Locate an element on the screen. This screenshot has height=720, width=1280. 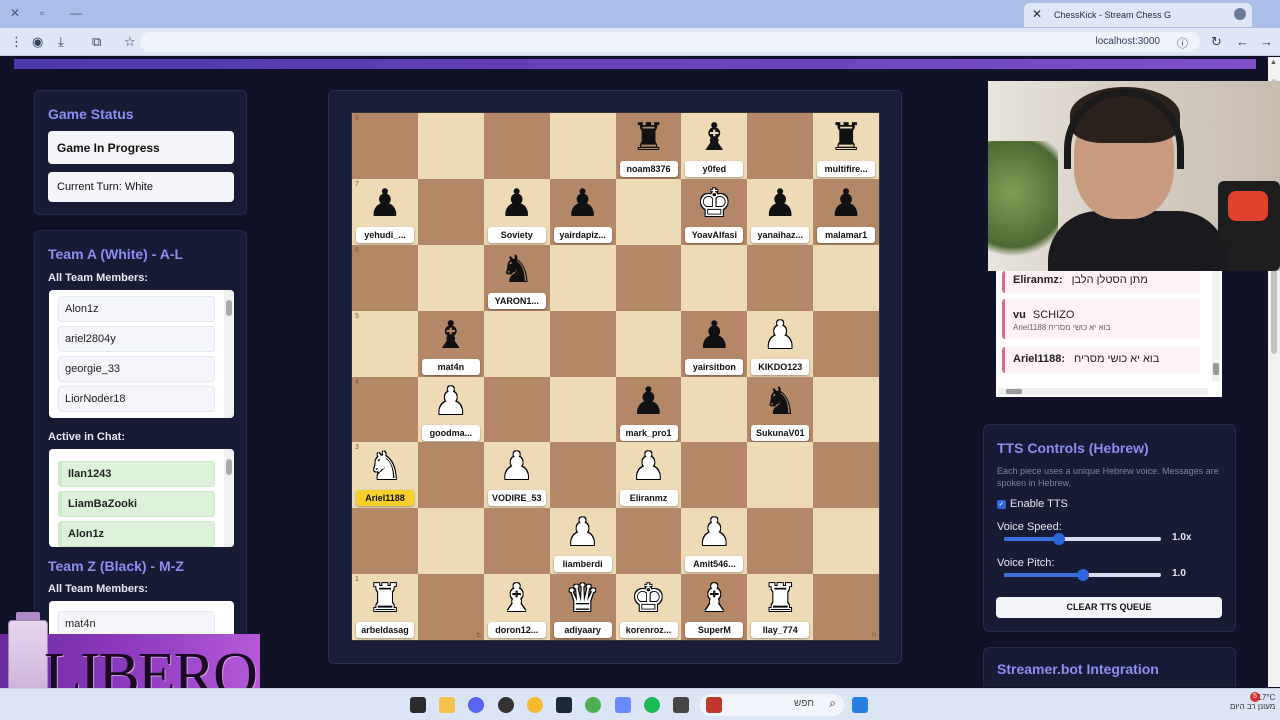
restore-window-icon: ▫ is located at coordinates (42, 13).